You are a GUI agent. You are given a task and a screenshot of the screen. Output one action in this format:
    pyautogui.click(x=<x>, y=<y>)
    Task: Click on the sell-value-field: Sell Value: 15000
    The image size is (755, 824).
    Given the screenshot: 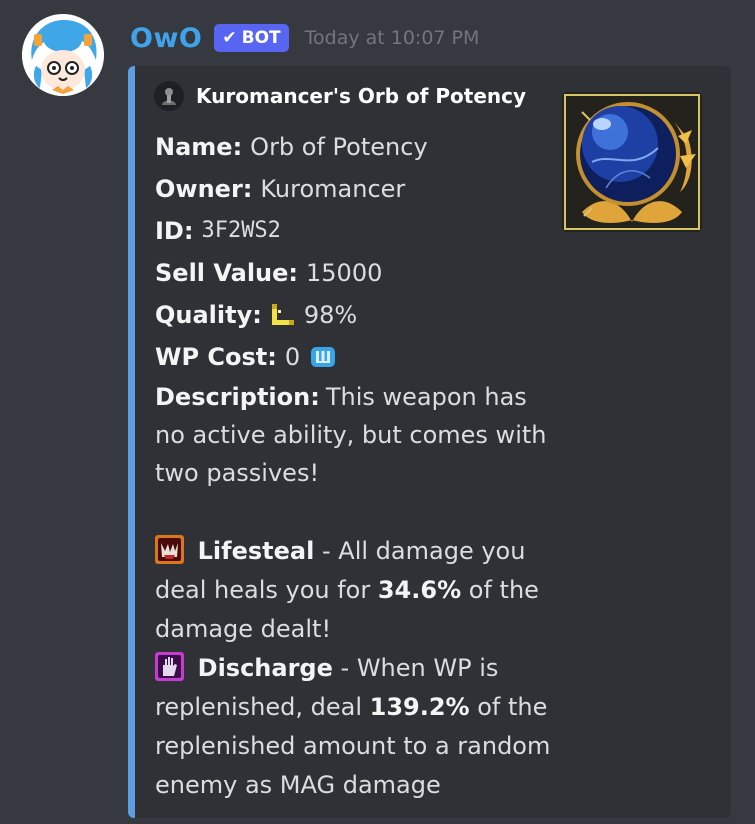 What is the action you would take?
    pyautogui.click(x=365, y=273)
    